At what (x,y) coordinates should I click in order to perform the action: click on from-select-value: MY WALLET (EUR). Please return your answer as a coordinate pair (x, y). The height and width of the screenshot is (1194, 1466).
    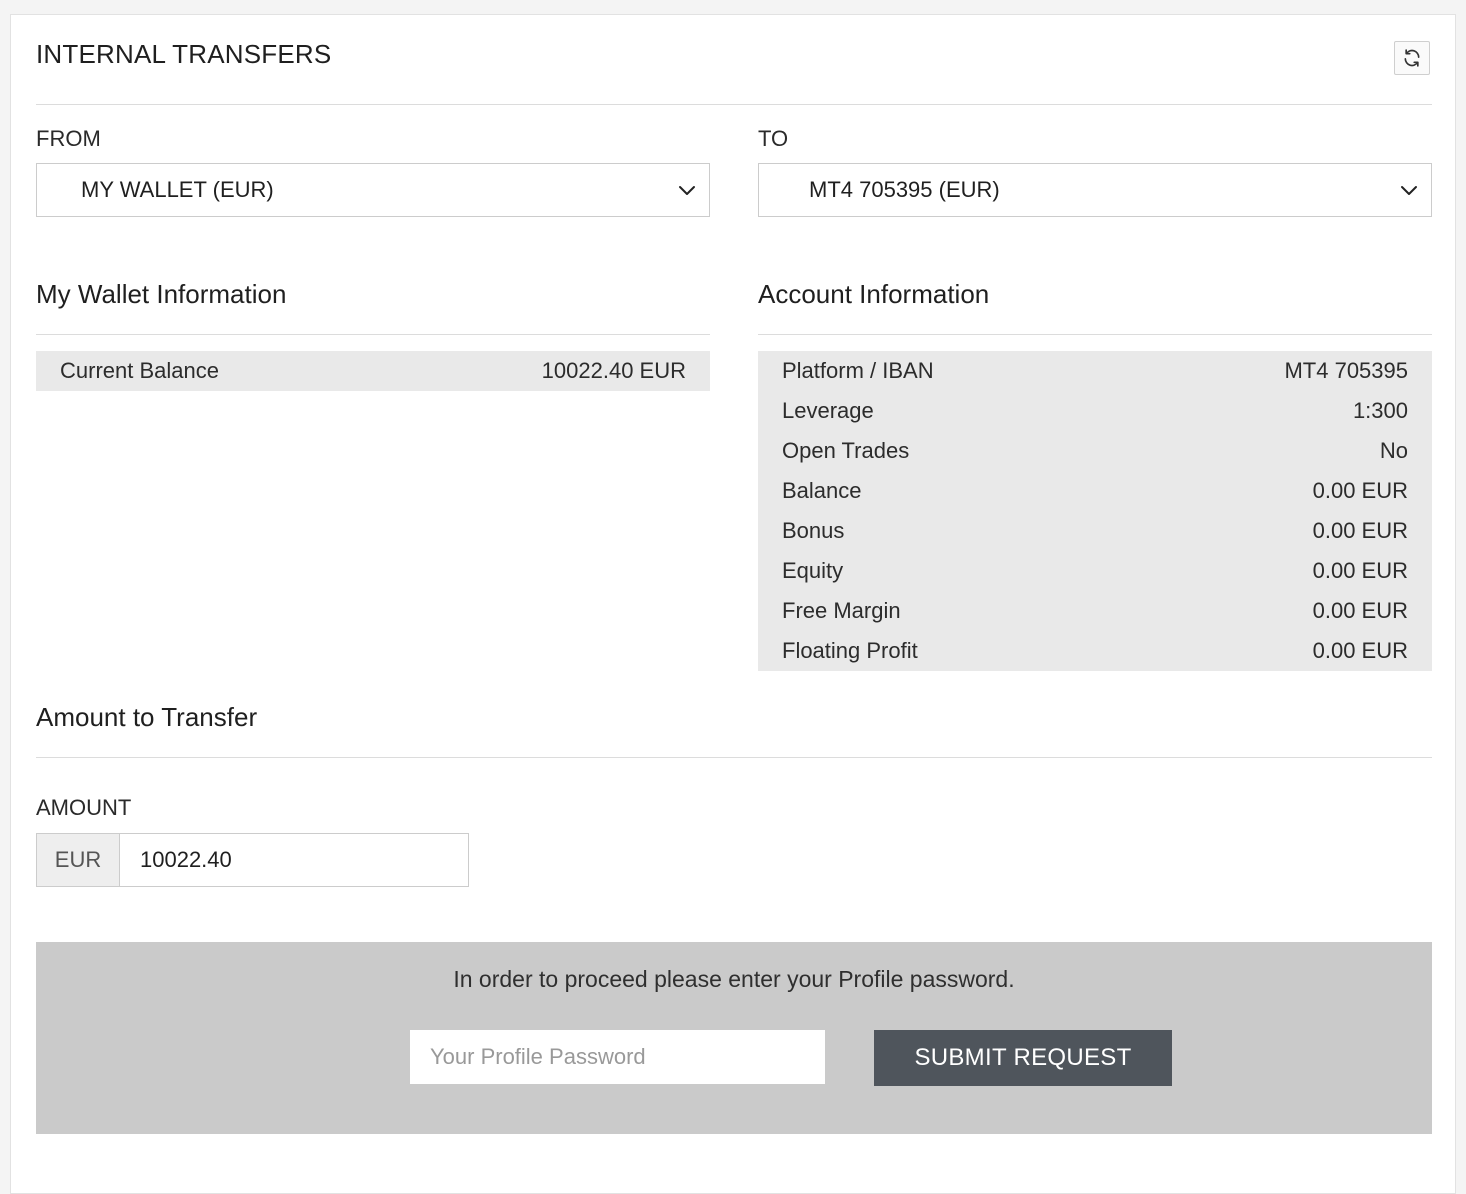
    Looking at the image, I should click on (177, 189).